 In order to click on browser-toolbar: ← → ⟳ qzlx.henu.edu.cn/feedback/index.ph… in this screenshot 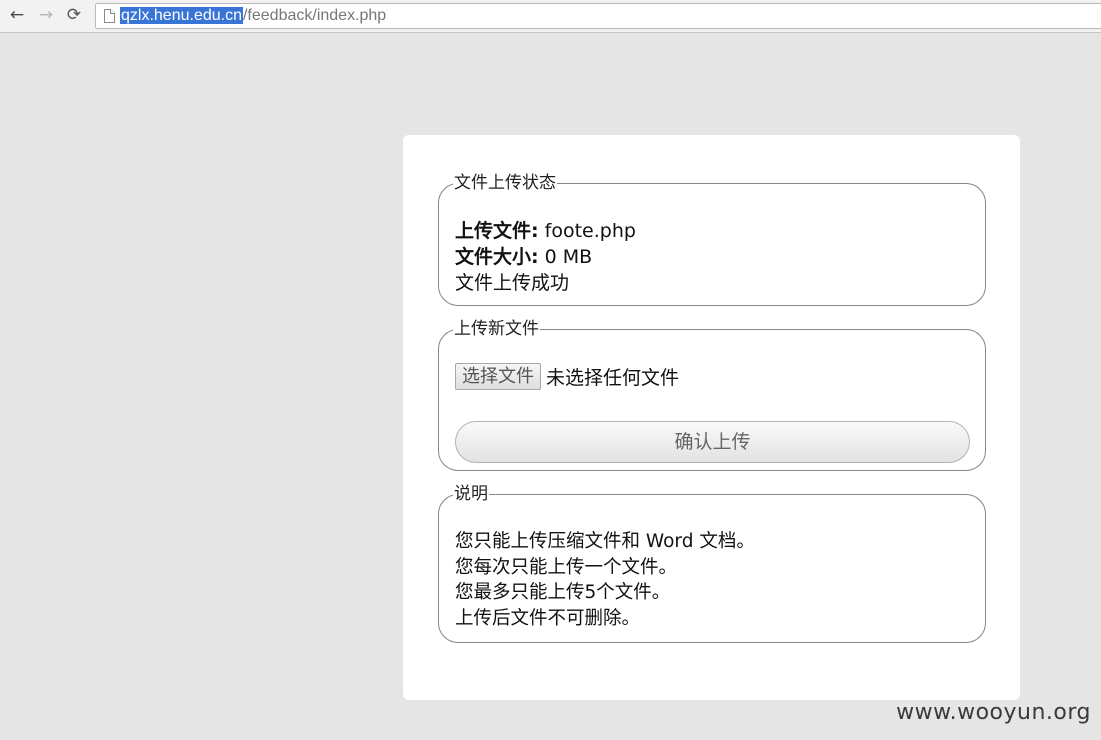, I will do `click(550, 16)`.